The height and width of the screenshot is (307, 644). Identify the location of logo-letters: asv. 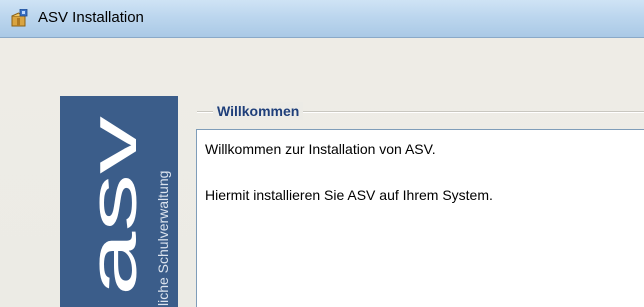
(113, 206).